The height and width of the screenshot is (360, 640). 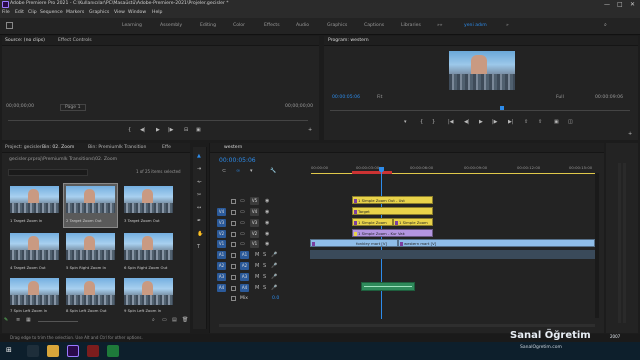 What do you see at coordinates (630, 134) in the screenshot?
I see `add-button-icon: +` at bounding box center [630, 134].